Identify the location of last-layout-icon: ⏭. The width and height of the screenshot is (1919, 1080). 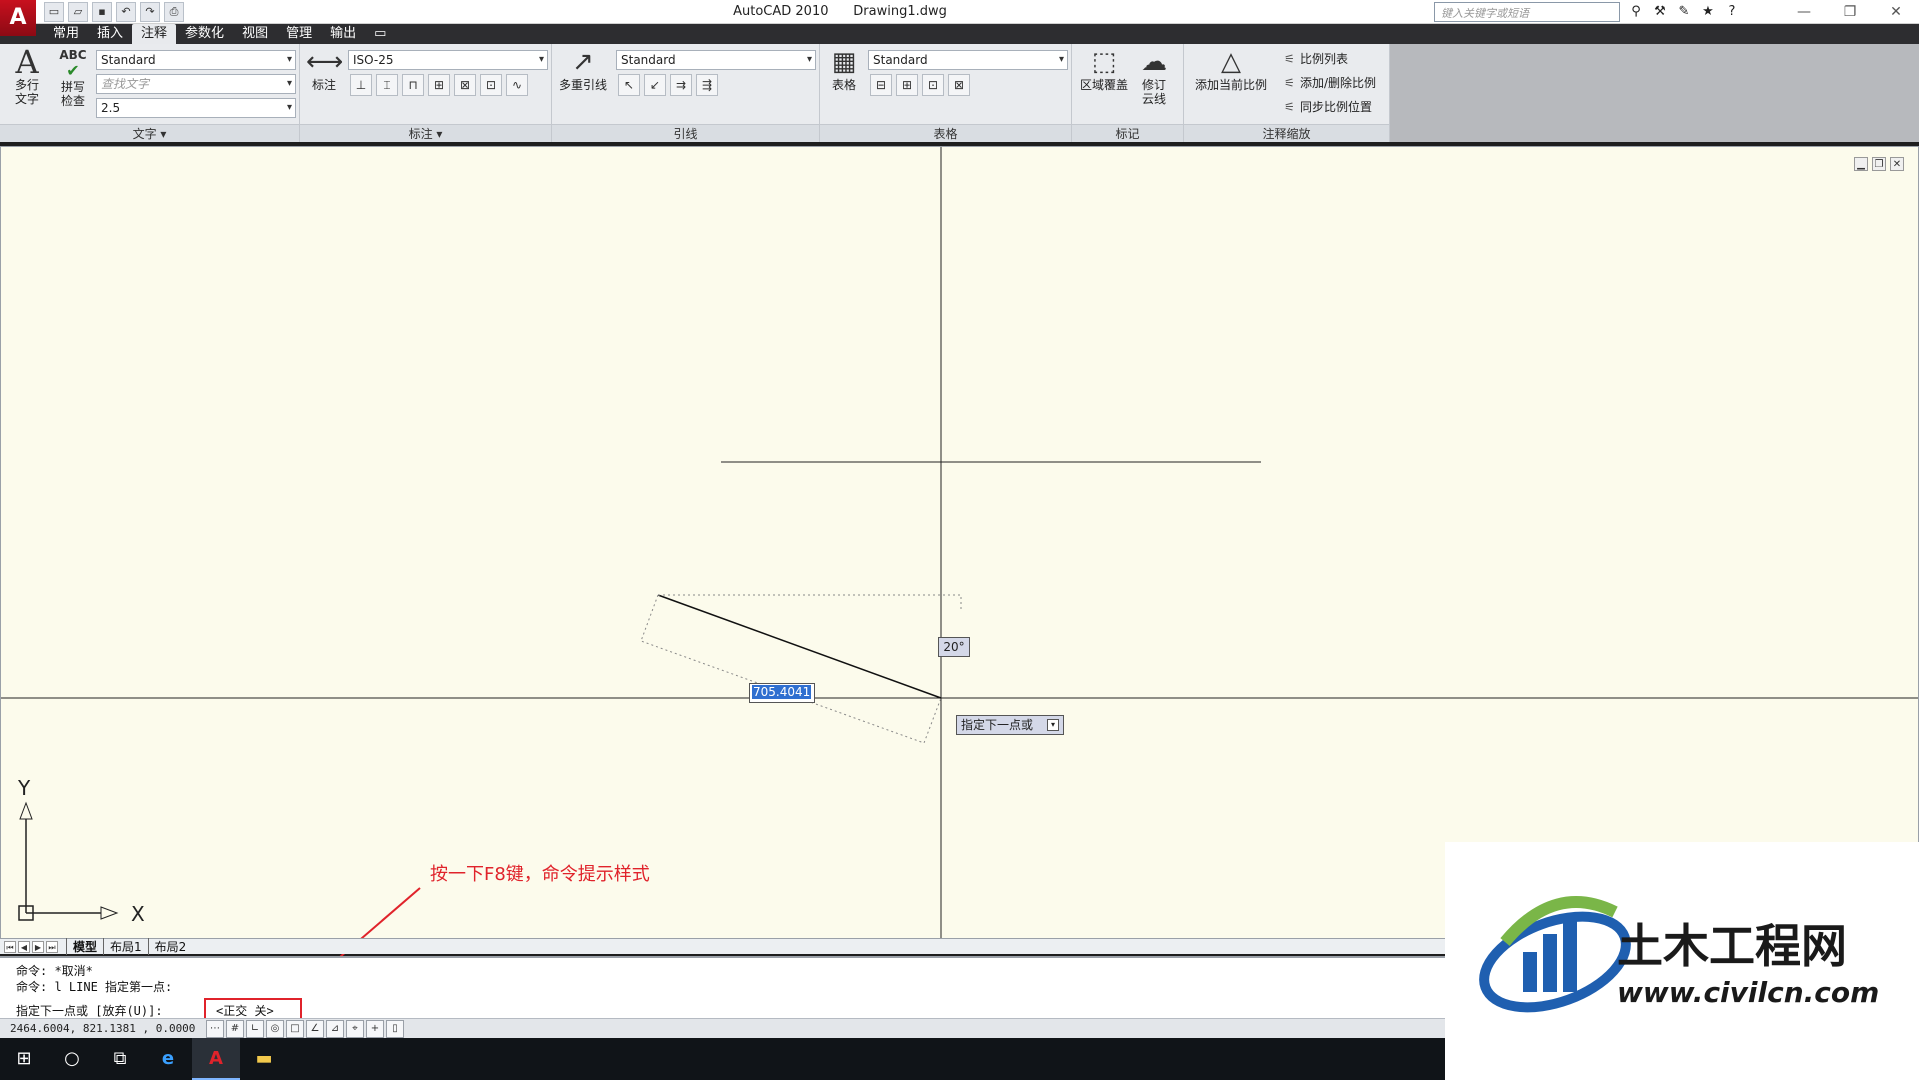
(52, 946).